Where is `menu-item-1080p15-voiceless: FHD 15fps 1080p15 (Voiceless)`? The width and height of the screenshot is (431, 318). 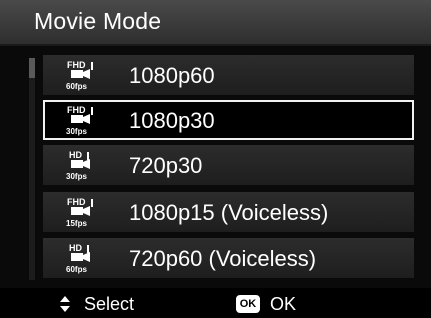 menu-item-1080p15-voiceless: FHD 15fps 1080p15 (Voiceless) is located at coordinates (228, 212).